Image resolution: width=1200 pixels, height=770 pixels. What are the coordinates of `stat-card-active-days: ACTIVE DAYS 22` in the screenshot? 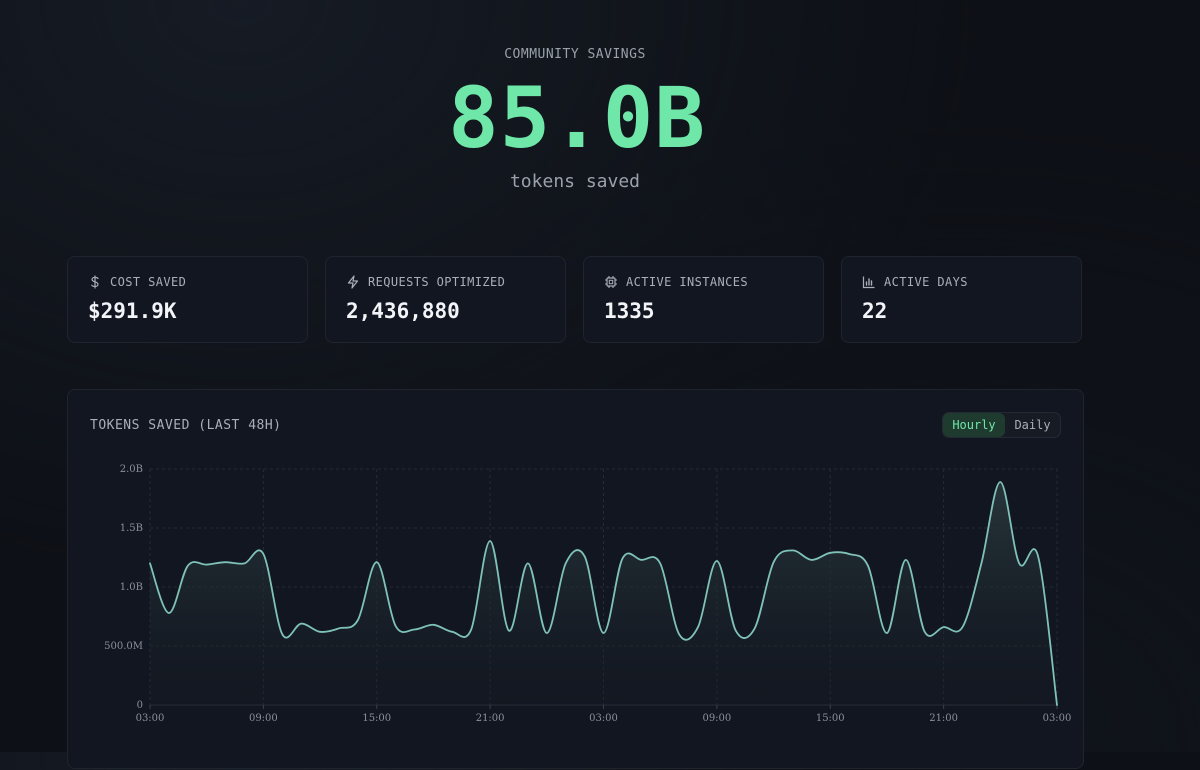 It's located at (961, 299).